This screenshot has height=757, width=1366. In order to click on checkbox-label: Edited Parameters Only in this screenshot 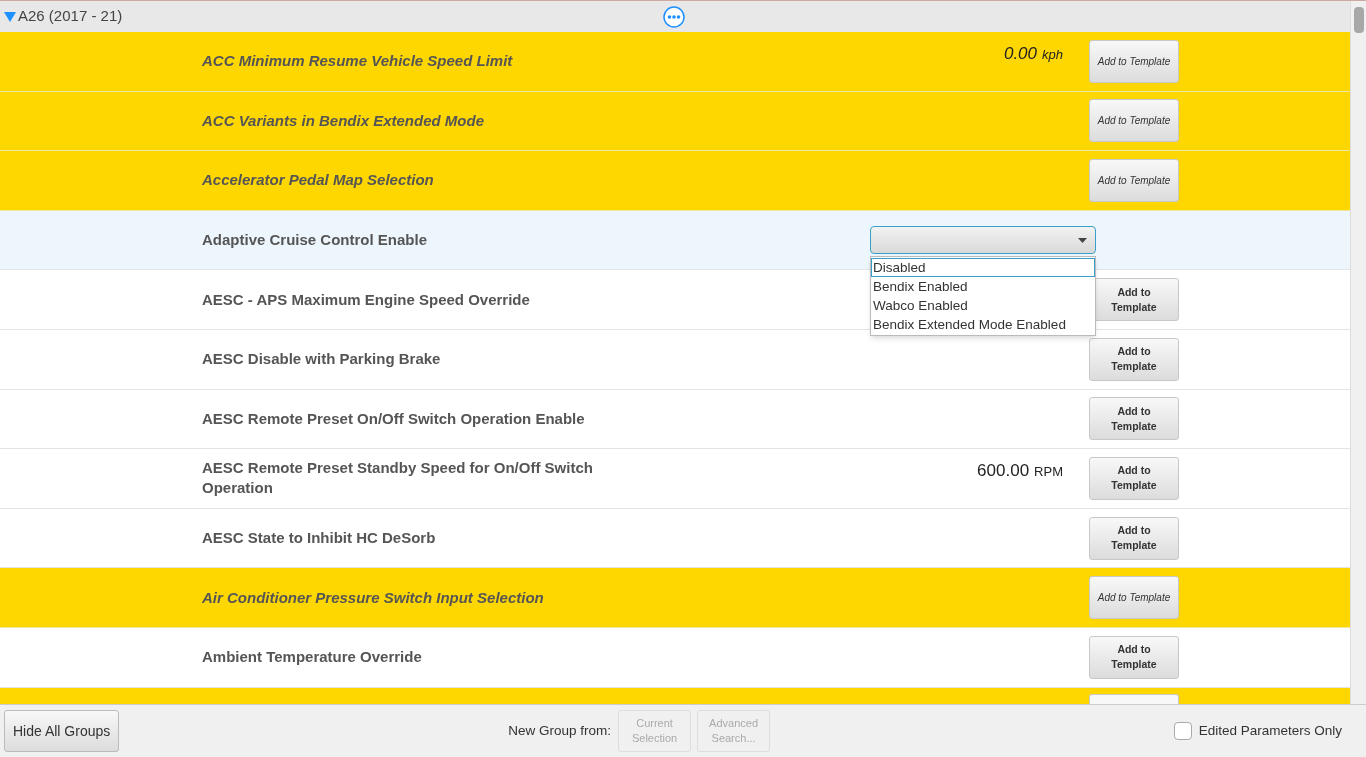, I will do `click(1270, 730)`.